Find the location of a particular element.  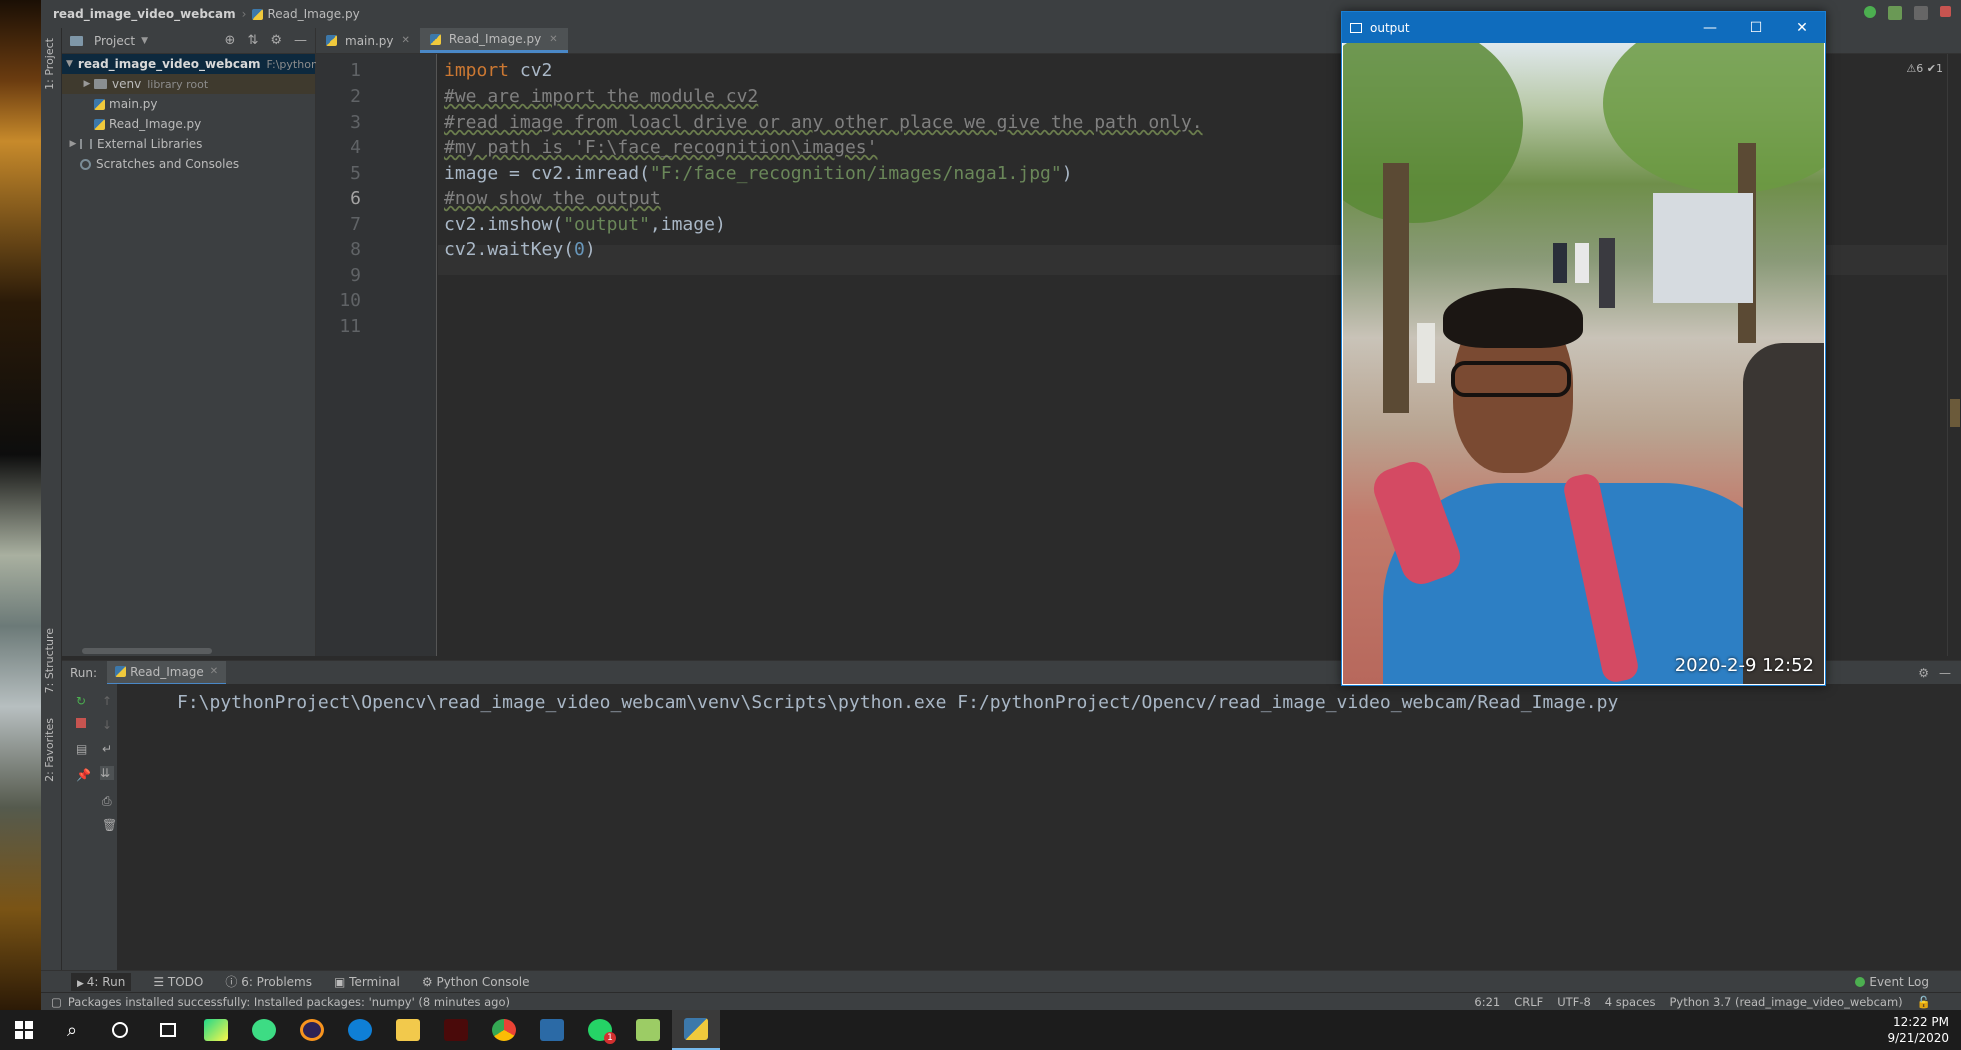

coverage-icon is located at coordinates (1921, 13).